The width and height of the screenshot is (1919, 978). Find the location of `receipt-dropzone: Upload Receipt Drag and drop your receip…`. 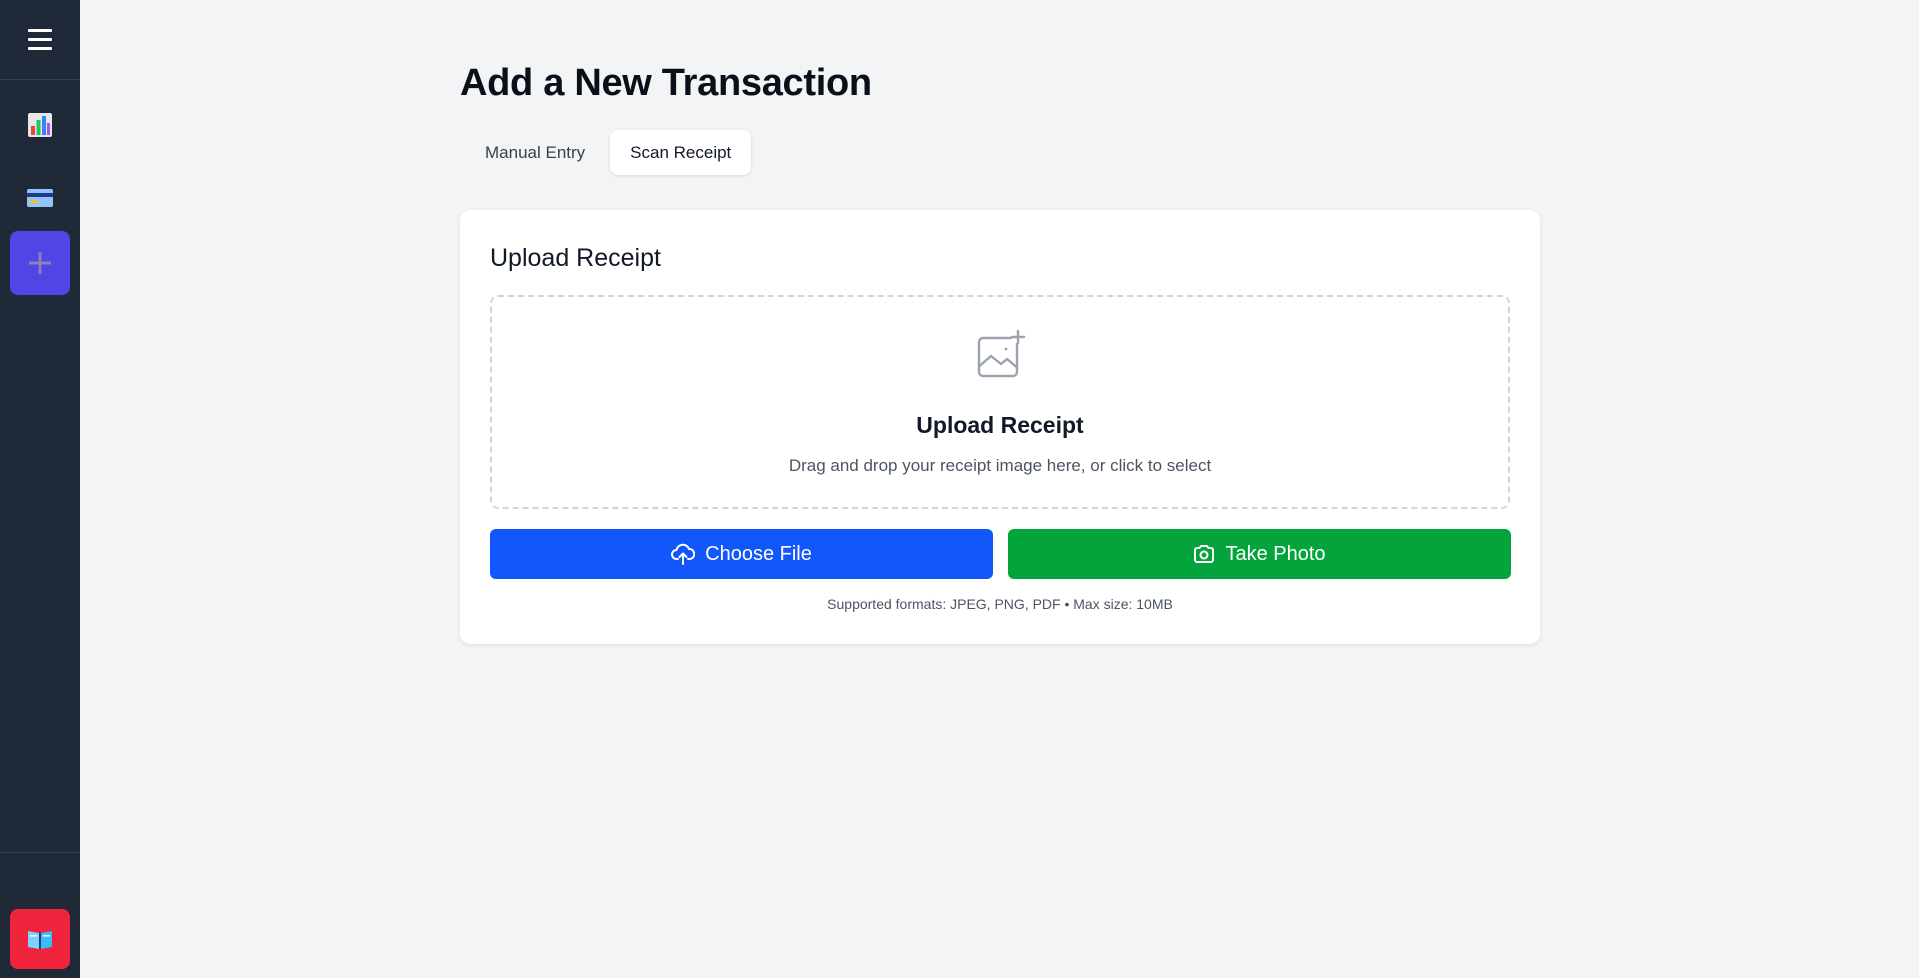

receipt-dropzone: Upload Receipt Drag and drop your receip… is located at coordinates (1000, 402).